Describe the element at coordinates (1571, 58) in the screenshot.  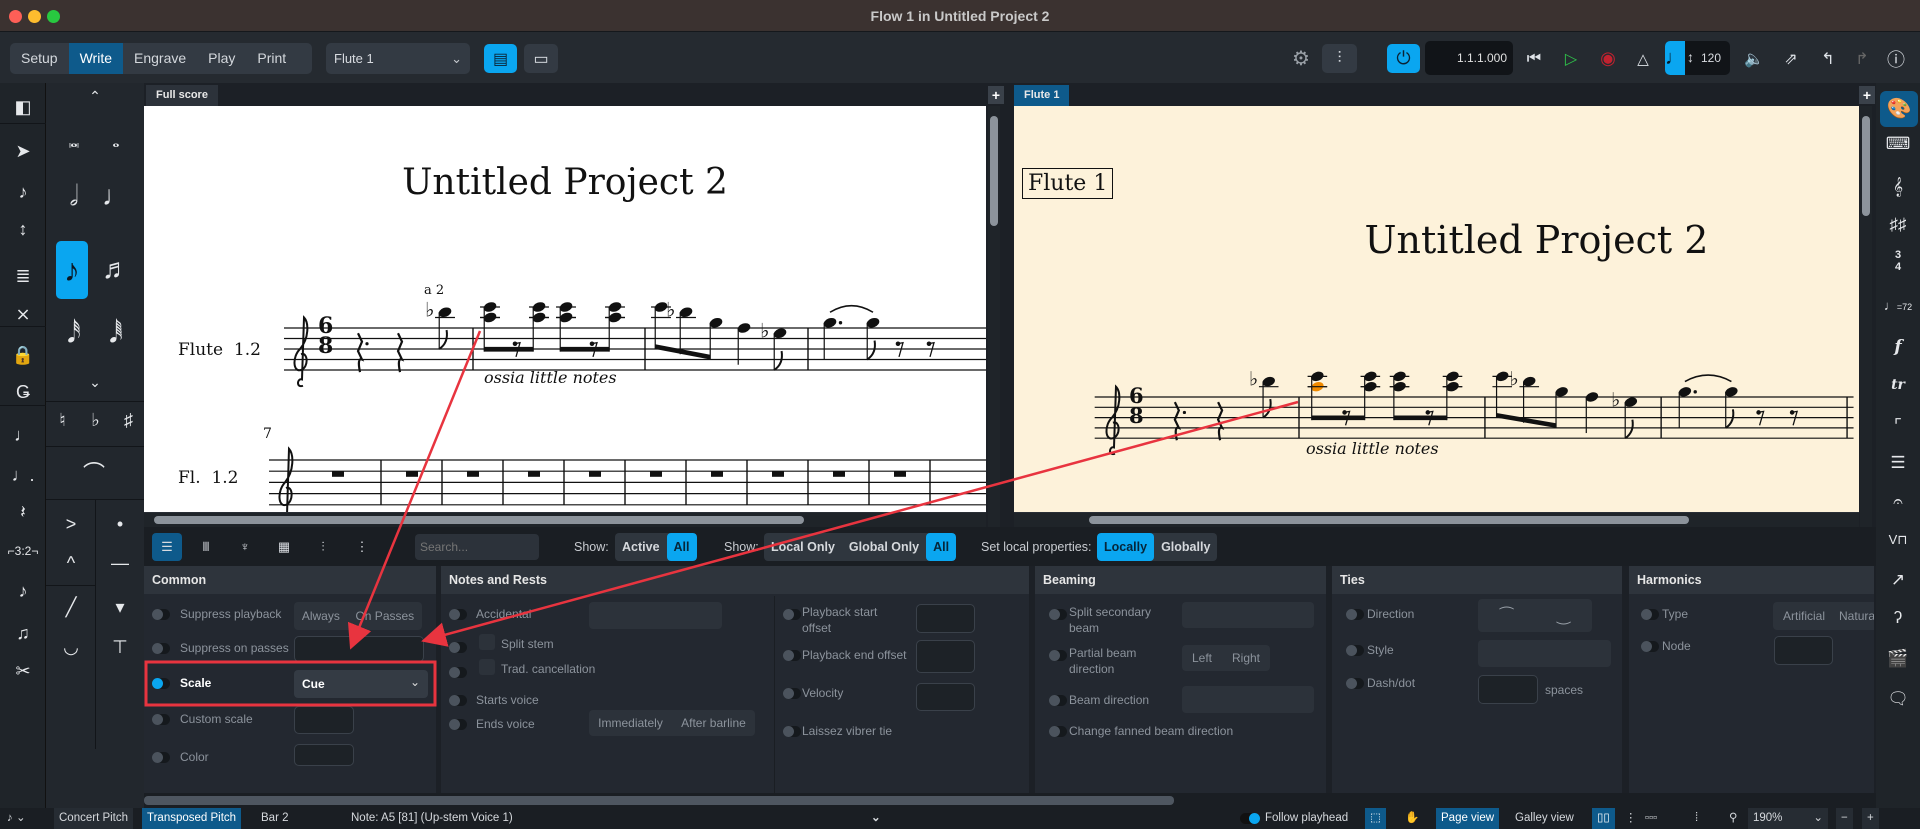
I see `play-icon: ▷` at that location.